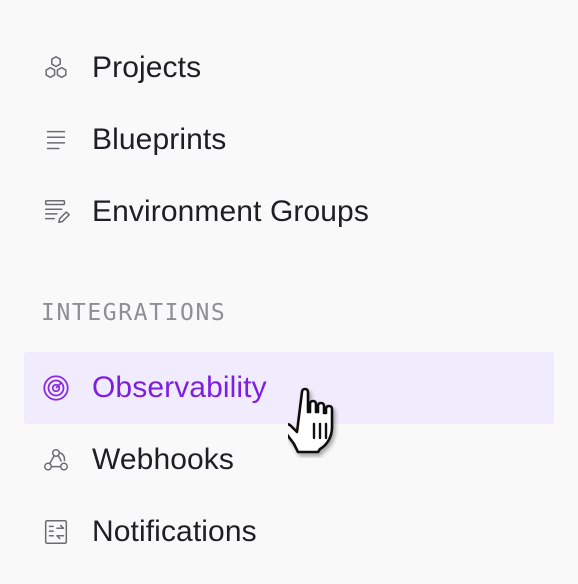 This screenshot has height=584, width=578. I want to click on sidebar-item-notifications: Notifications, so click(289, 532).